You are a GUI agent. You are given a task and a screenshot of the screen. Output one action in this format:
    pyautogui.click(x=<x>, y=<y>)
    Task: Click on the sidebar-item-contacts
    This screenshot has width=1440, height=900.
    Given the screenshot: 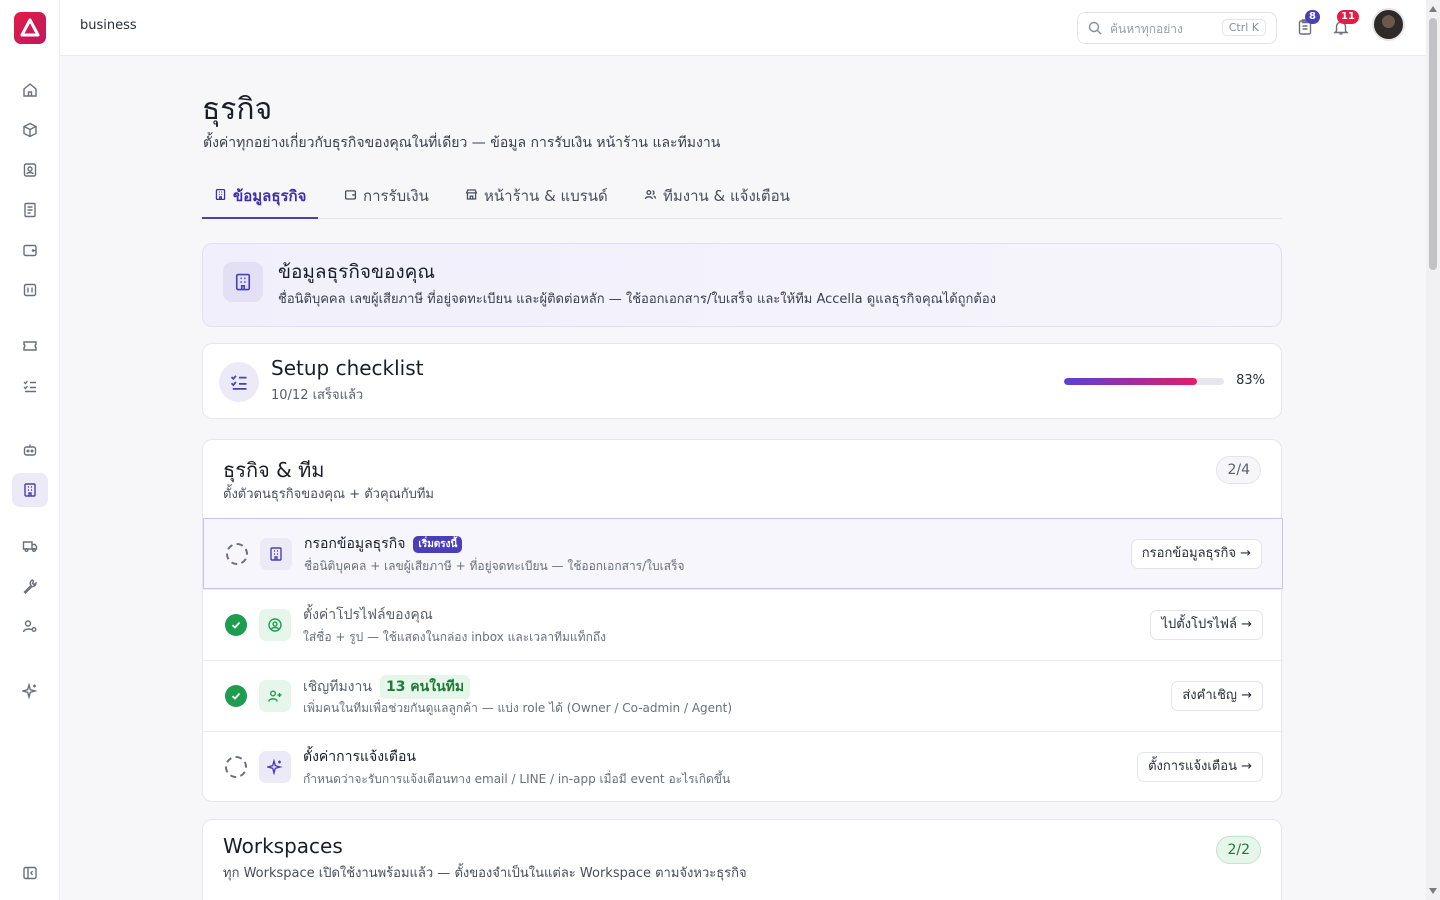 What is the action you would take?
    pyautogui.click(x=30, y=170)
    